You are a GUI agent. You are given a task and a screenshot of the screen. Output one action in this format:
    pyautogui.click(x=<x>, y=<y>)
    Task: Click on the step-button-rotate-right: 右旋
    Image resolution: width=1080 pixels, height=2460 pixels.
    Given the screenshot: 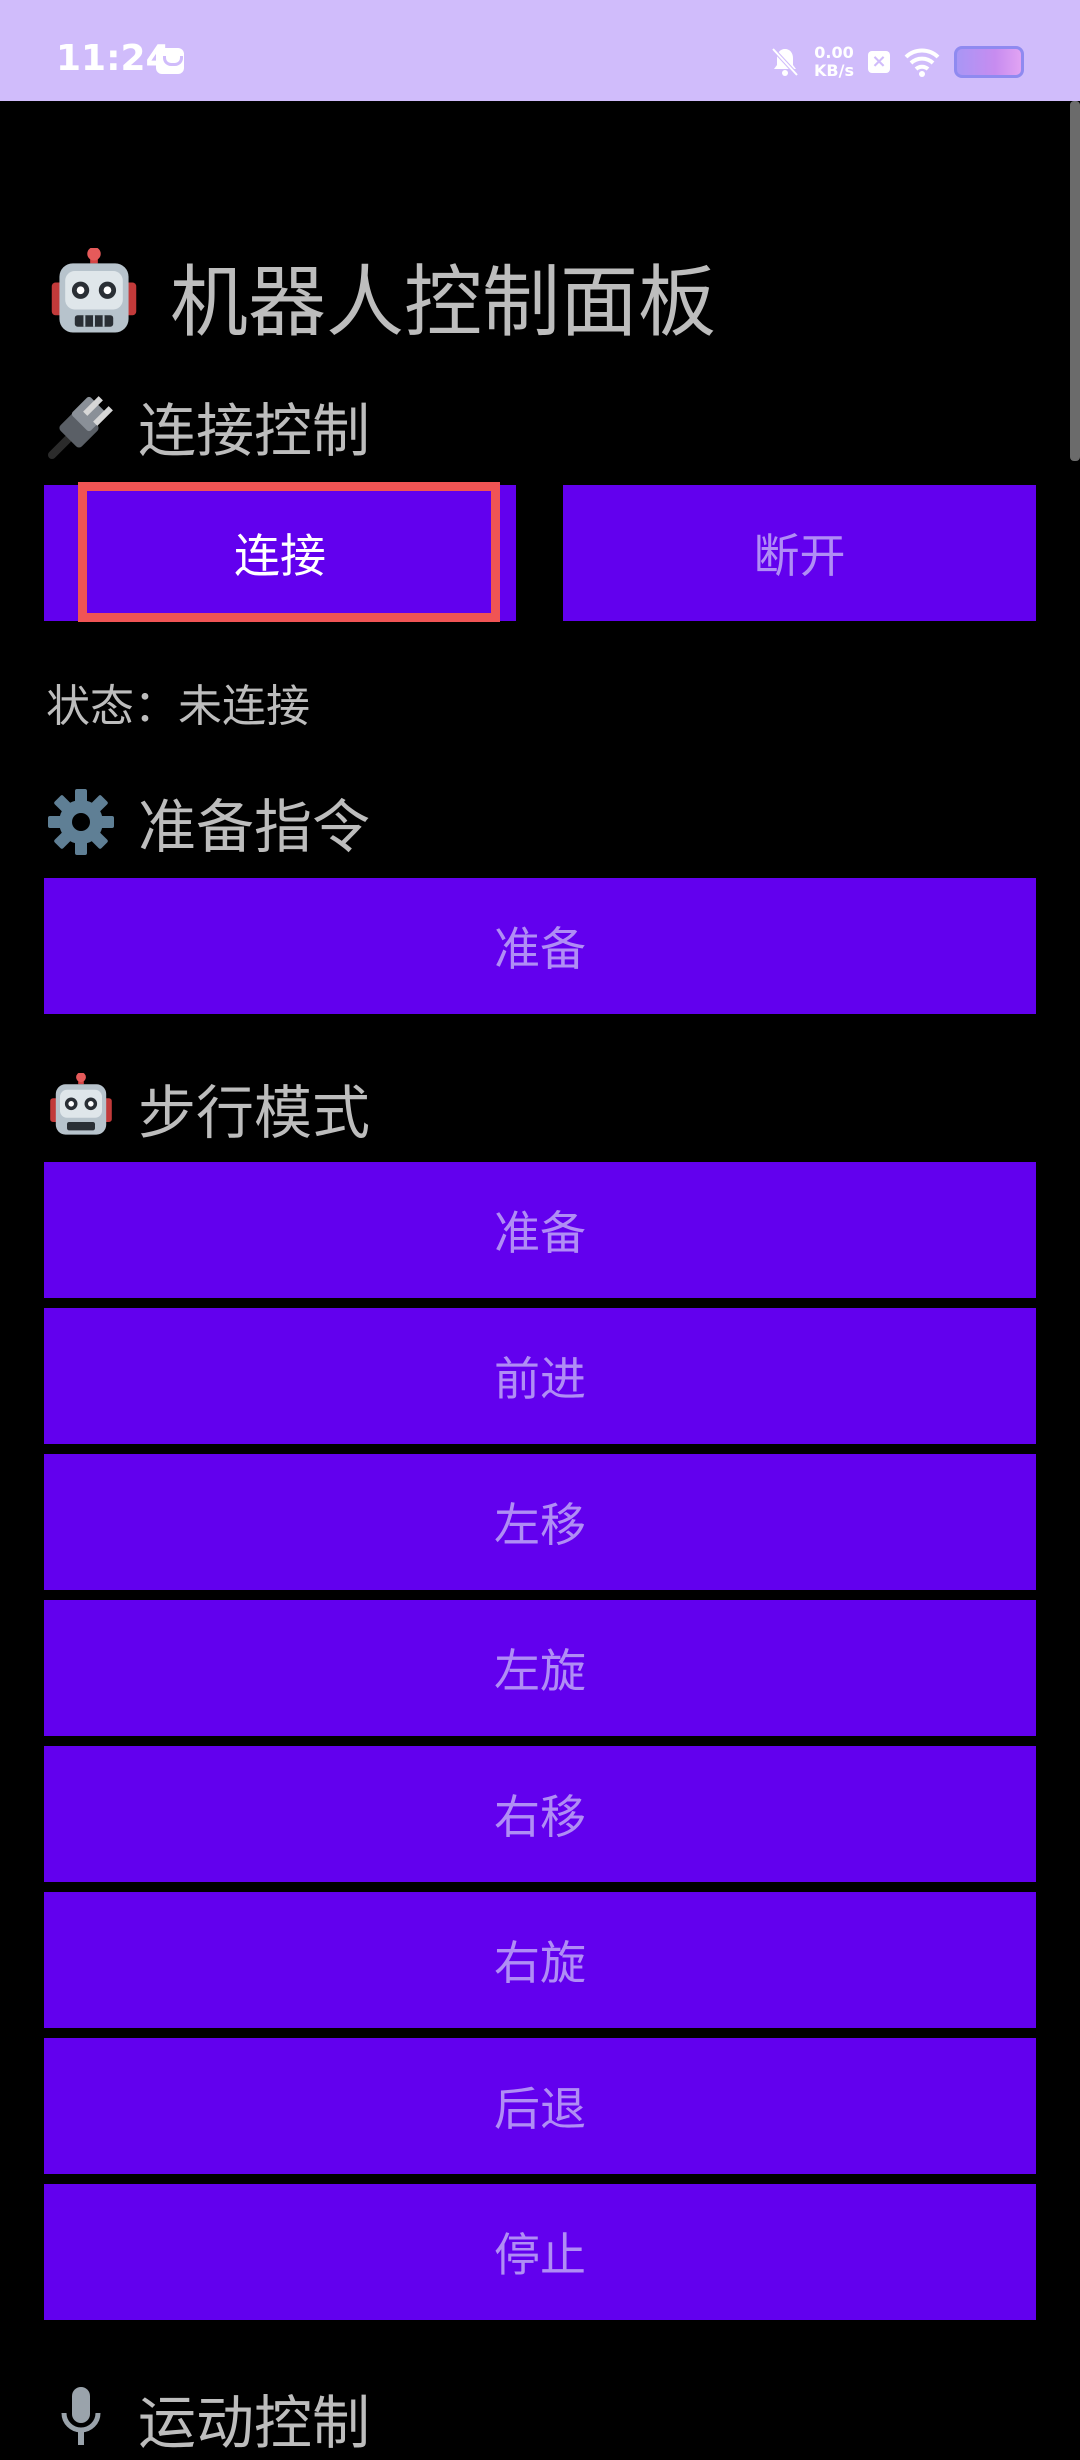 What is the action you would take?
    pyautogui.click(x=540, y=1960)
    